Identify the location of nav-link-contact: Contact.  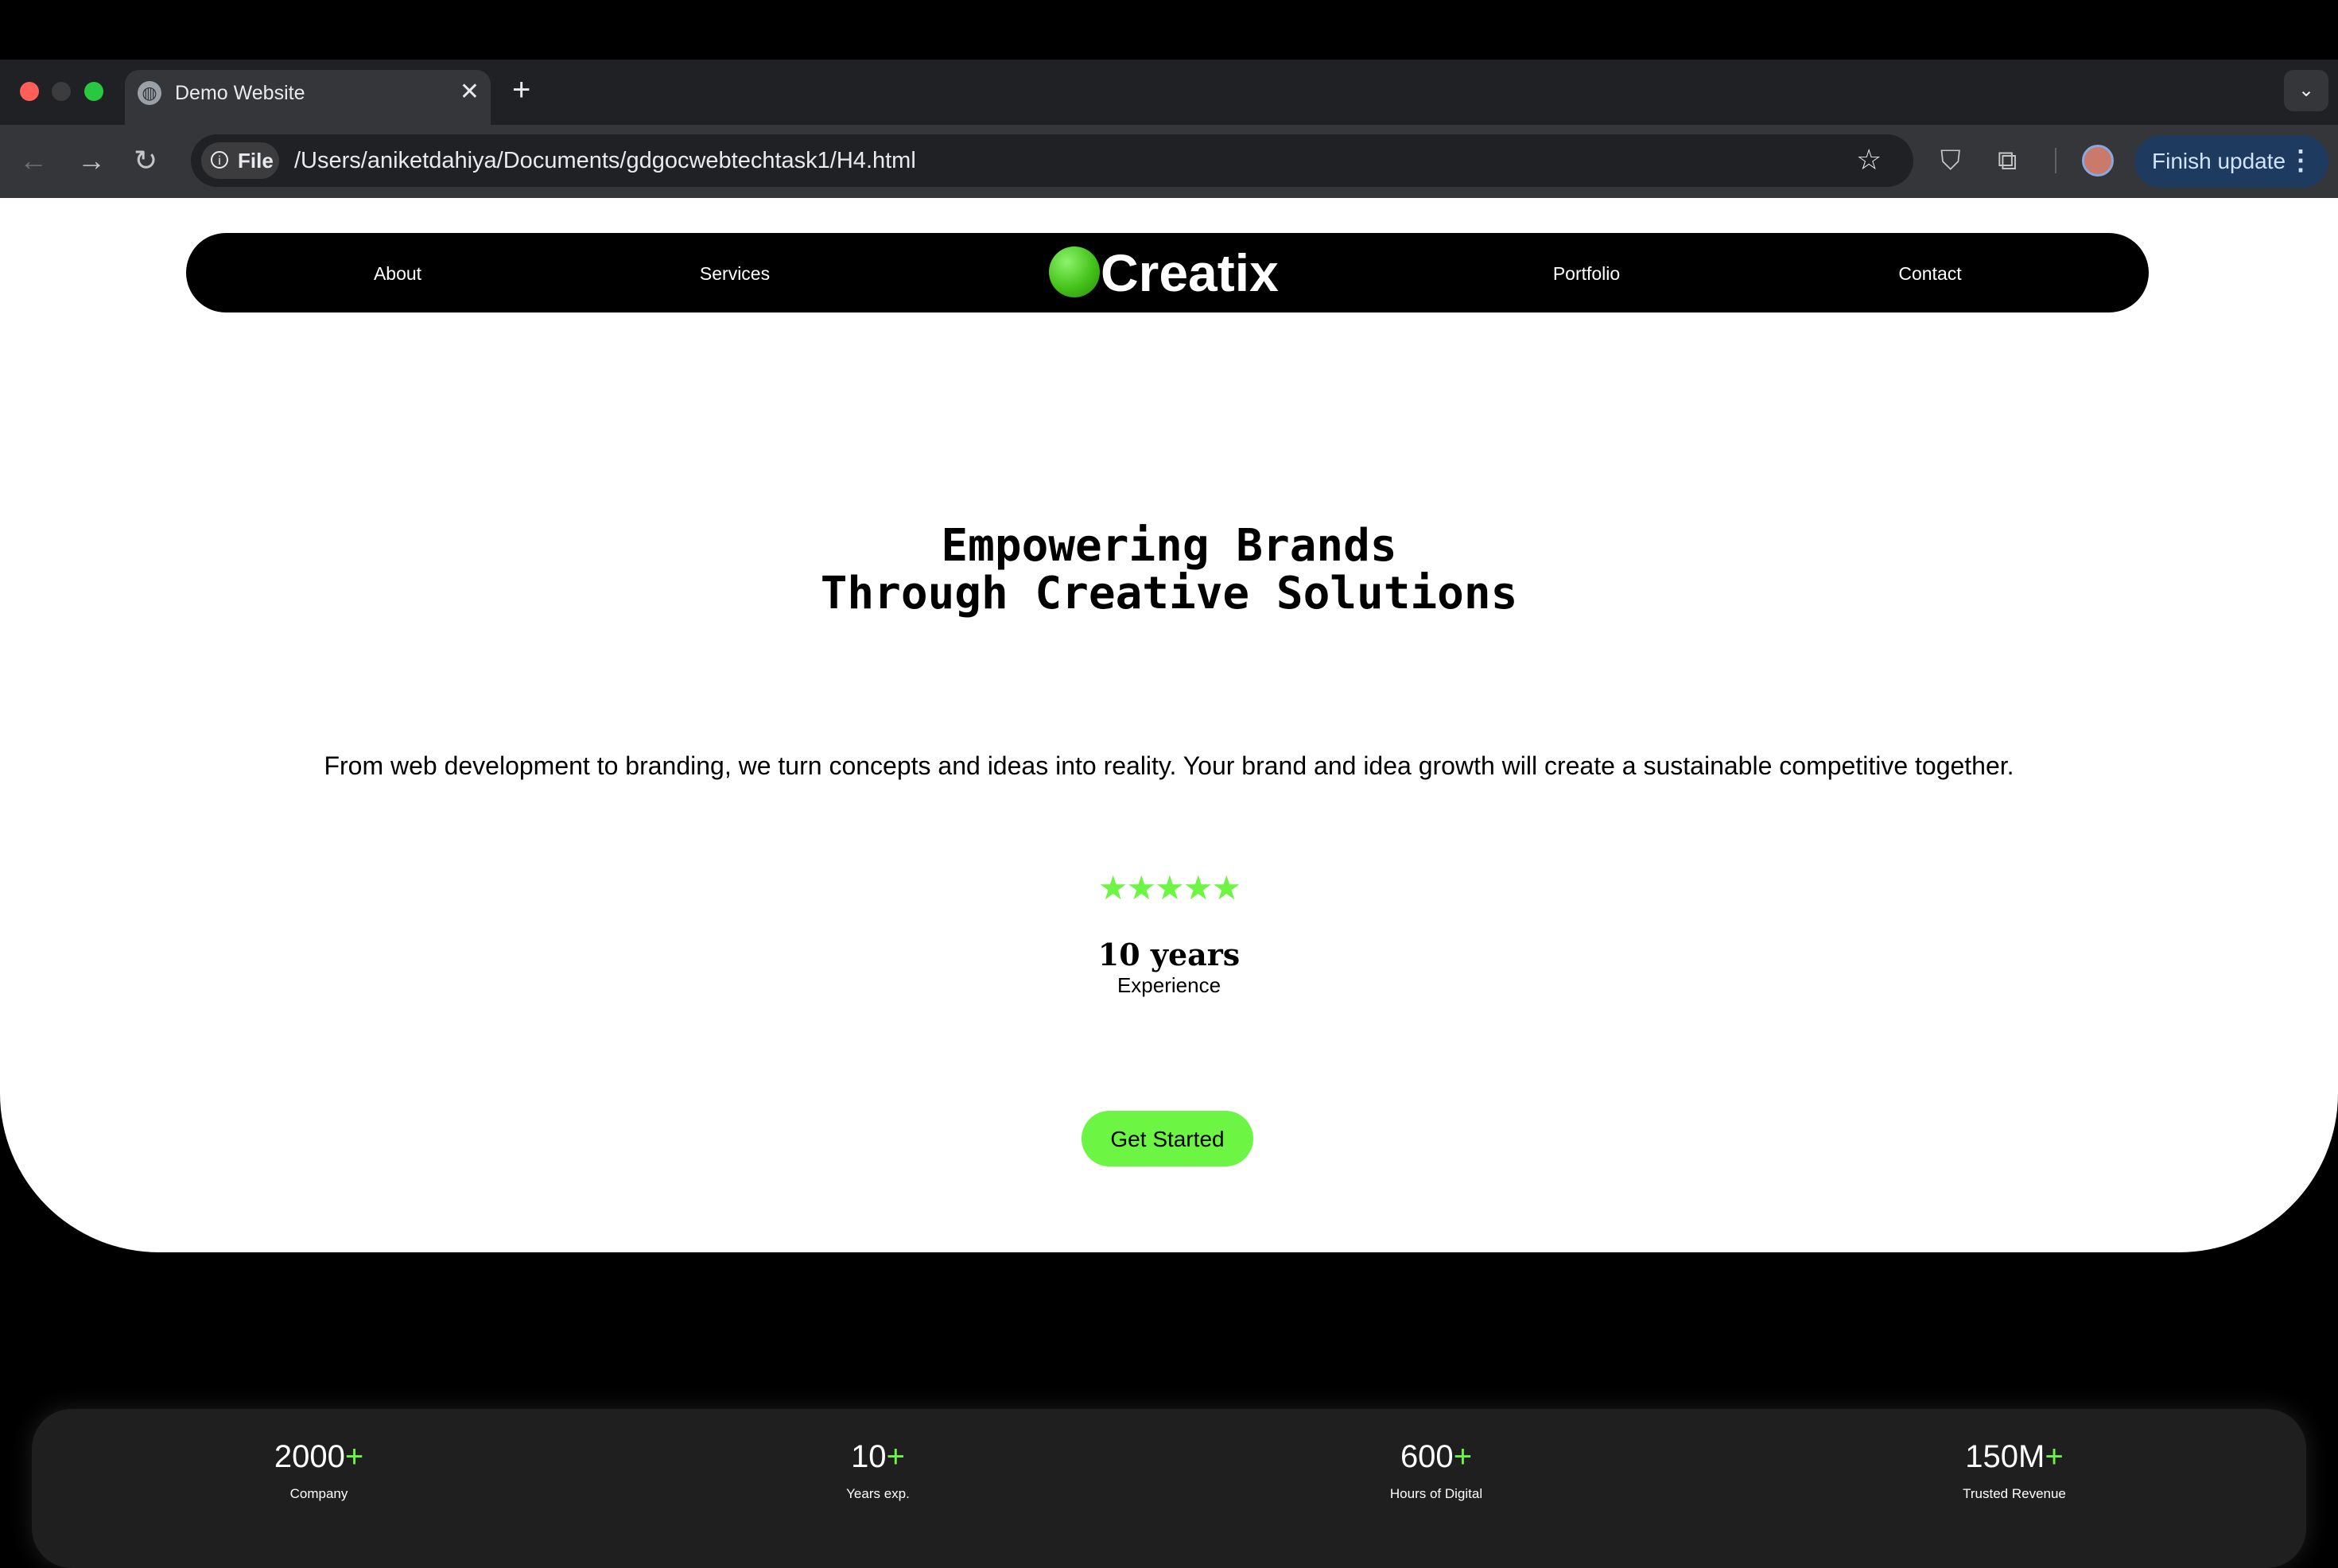
(1929, 273).